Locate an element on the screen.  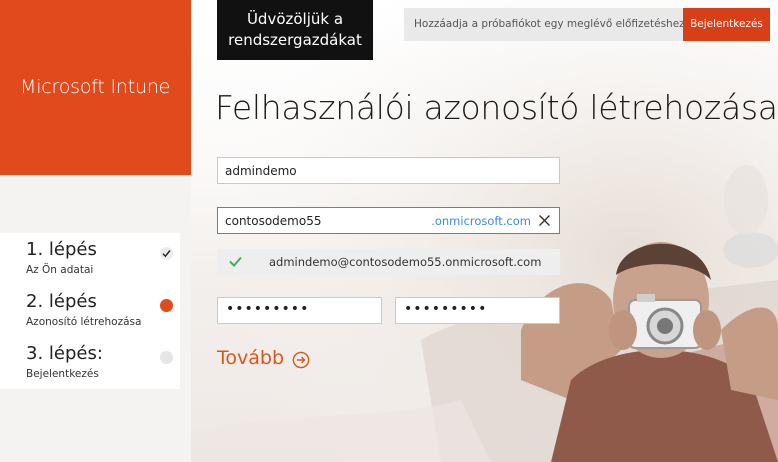
step-title: 1. lépés is located at coordinates (61, 249).